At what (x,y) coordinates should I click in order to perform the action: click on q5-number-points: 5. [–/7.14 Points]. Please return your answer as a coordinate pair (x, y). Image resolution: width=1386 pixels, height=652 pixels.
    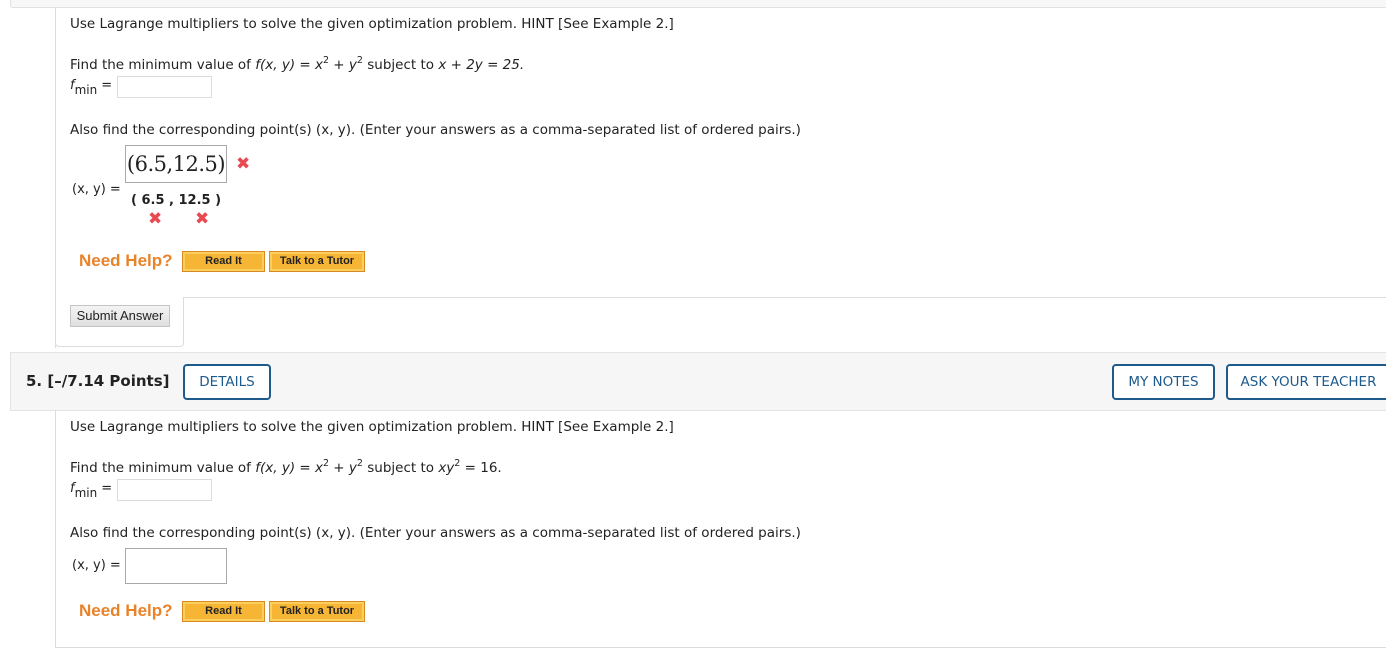
    Looking at the image, I should click on (98, 381).